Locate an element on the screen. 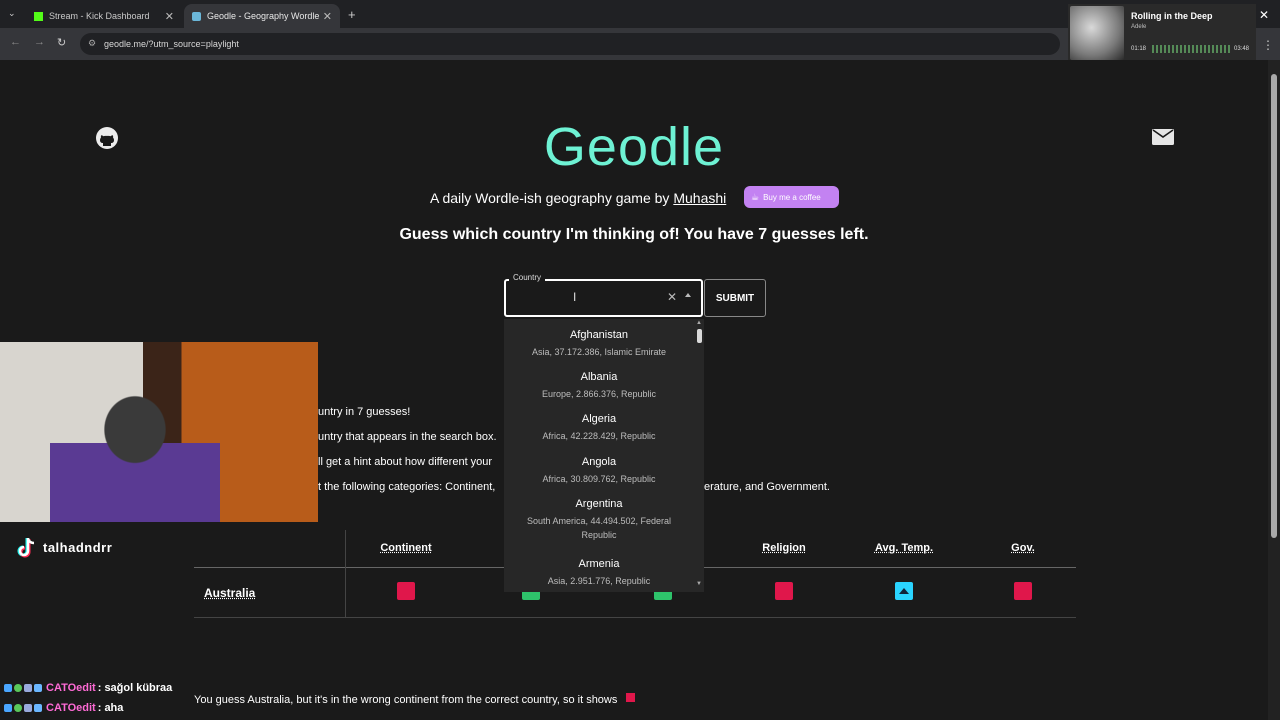  track-title: Rolling in the Deep is located at coordinates (1172, 16).